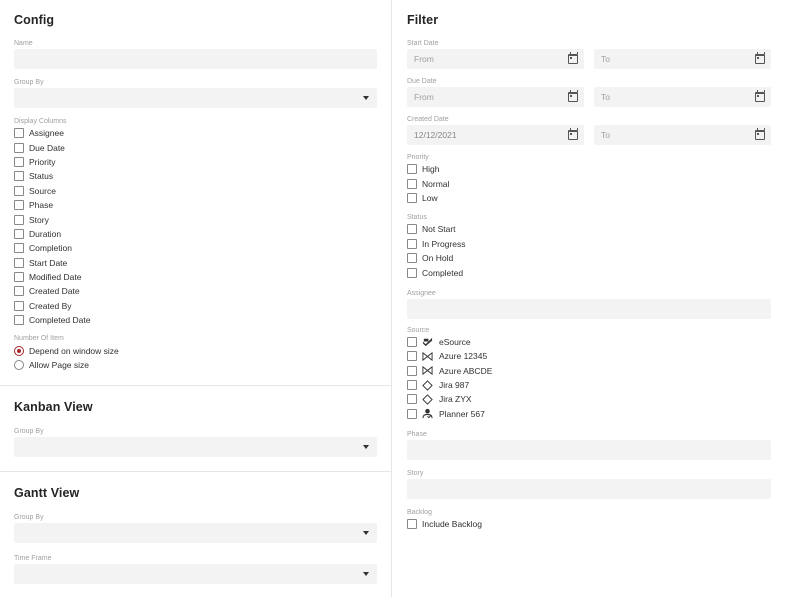 The width and height of the screenshot is (785, 597). Describe the element at coordinates (417, 435) in the screenshot. I see `phase-label: Phase` at that location.